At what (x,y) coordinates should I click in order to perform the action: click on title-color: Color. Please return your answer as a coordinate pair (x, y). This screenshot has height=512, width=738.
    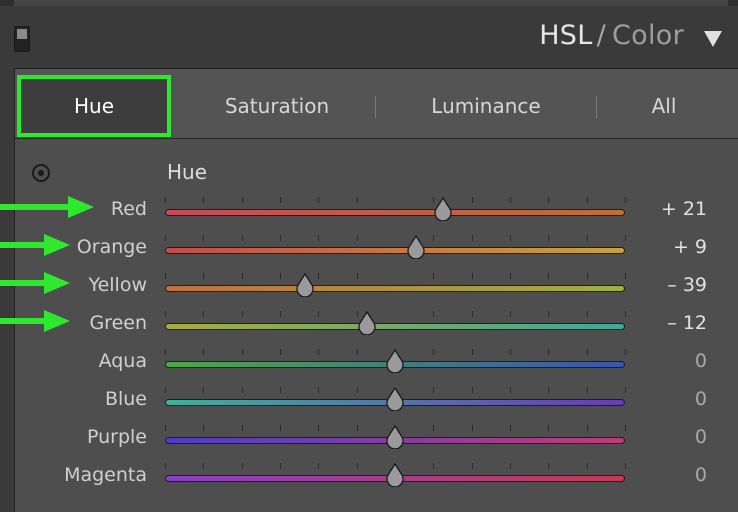
    Looking at the image, I should click on (648, 35).